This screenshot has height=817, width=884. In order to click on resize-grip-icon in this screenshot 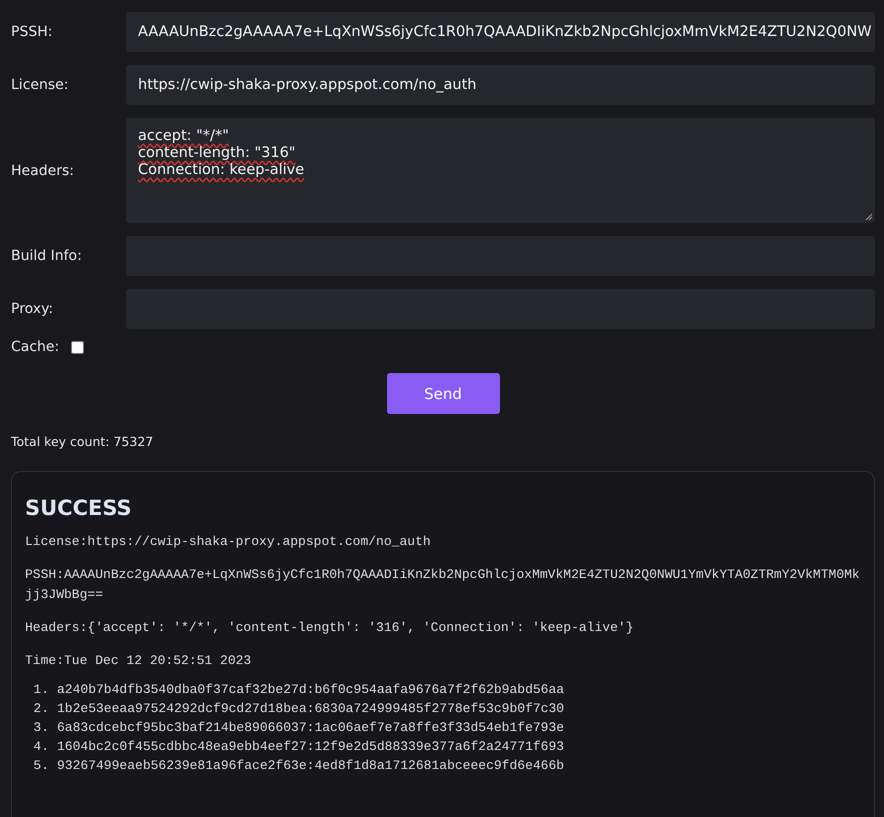, I will do `click(869, 217)`.